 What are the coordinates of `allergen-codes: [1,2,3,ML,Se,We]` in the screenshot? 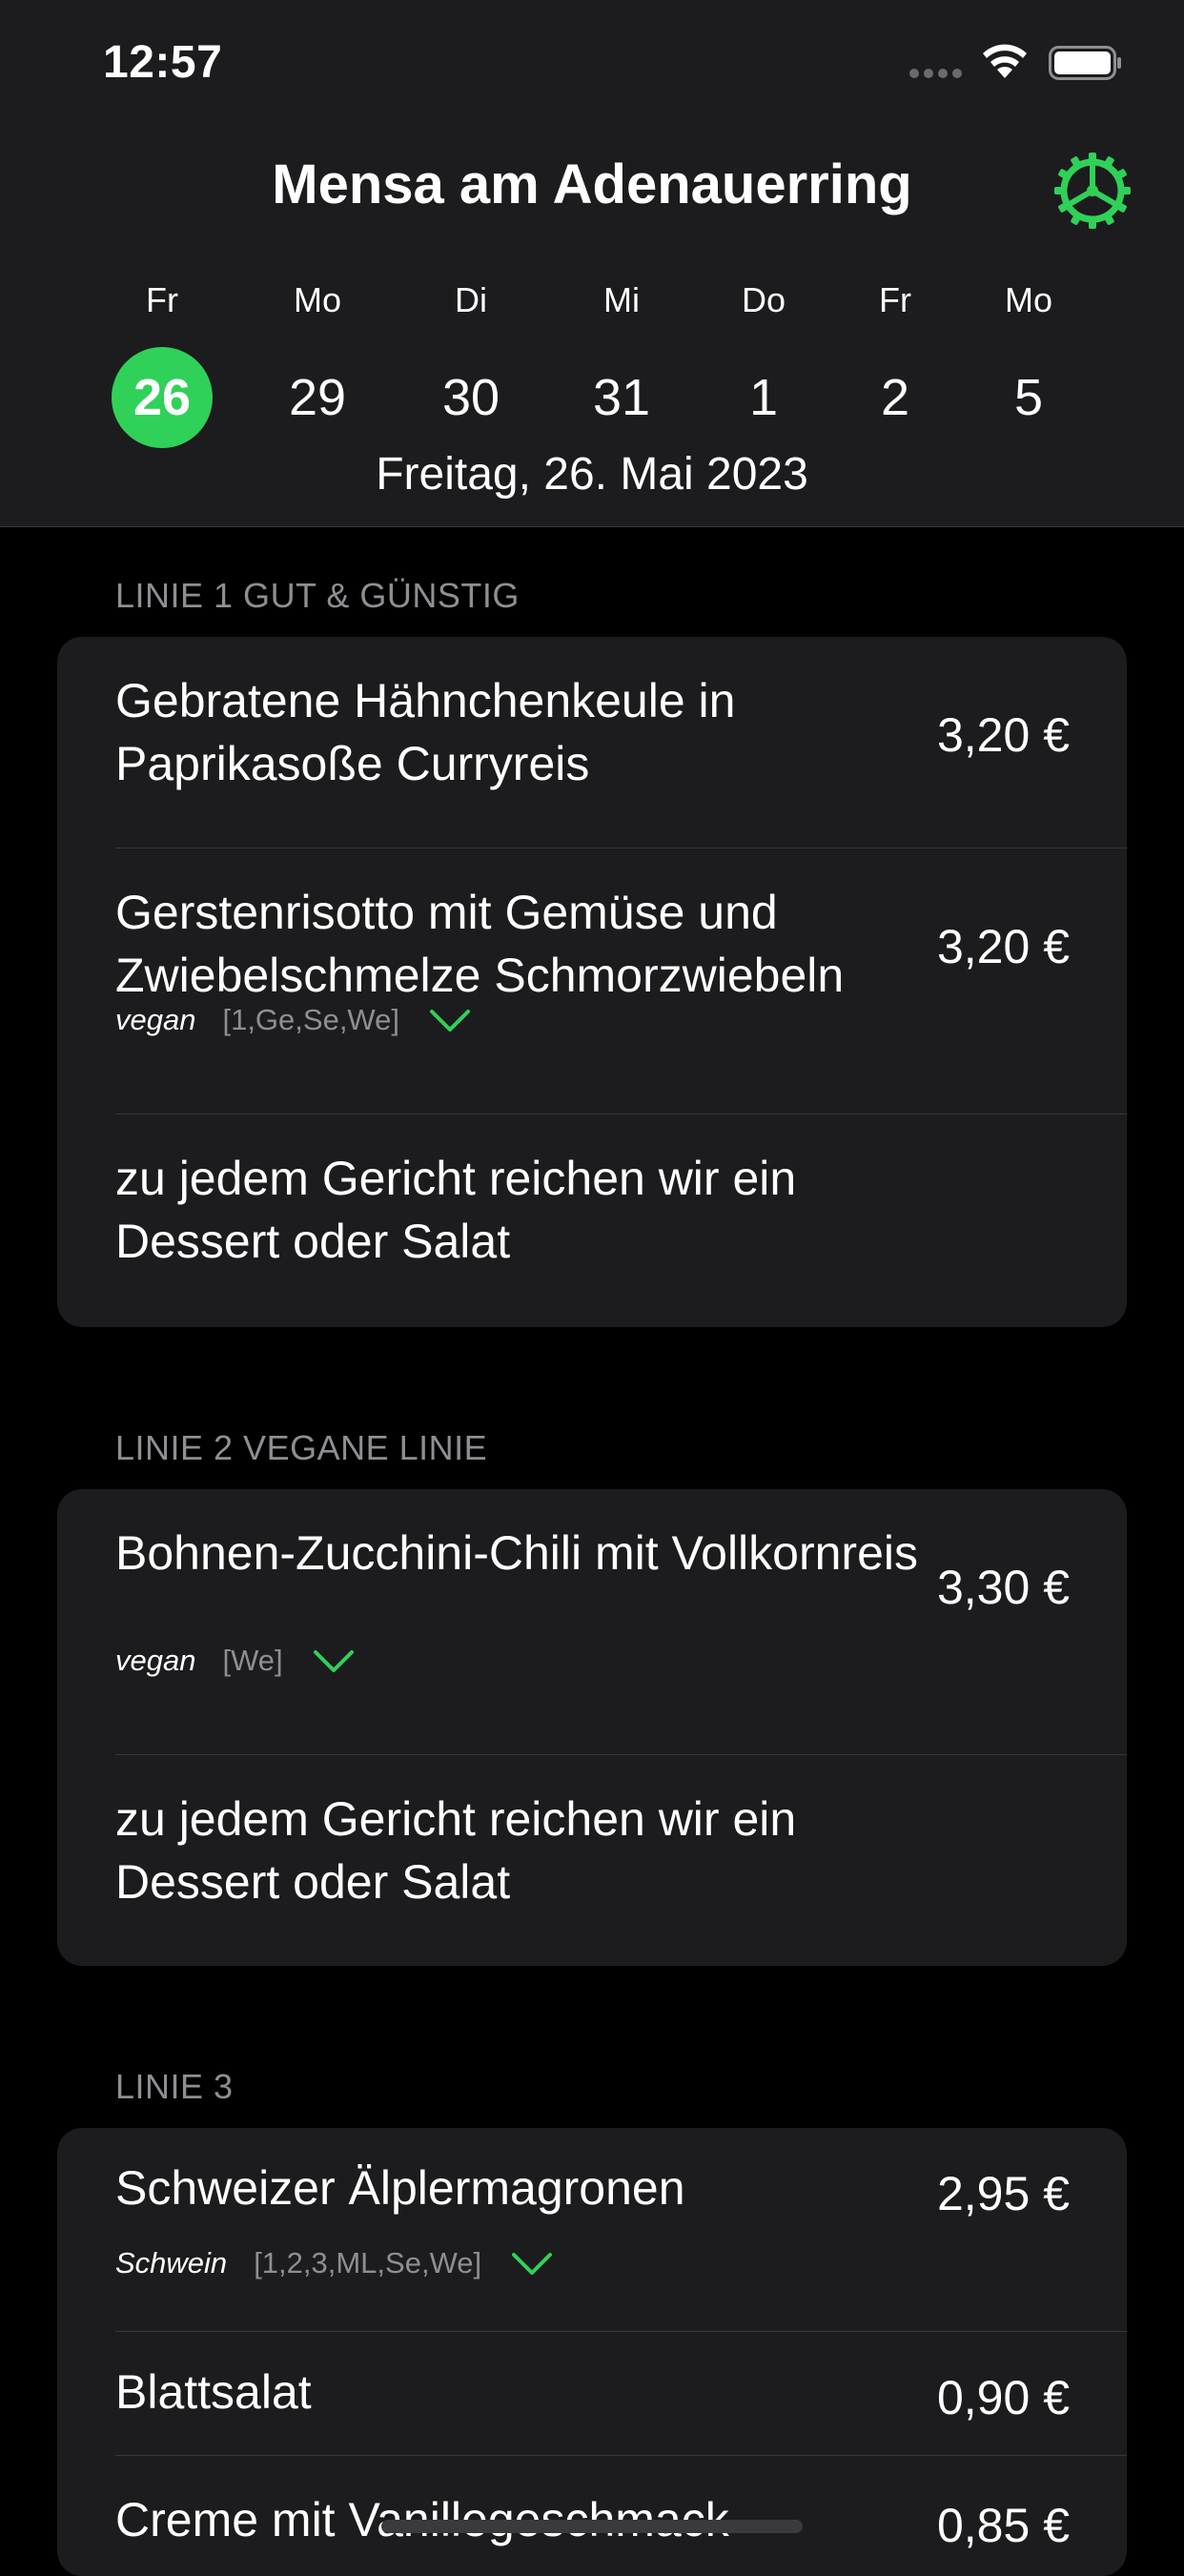 It's located at (368, 2263).